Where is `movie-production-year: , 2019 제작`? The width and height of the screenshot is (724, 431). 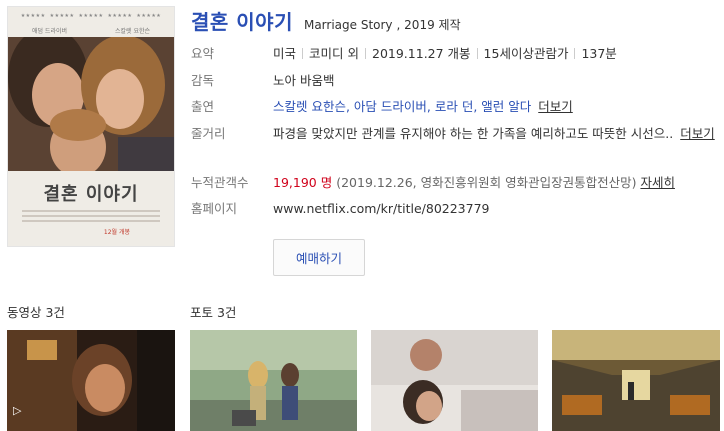 movie-production-year: , 2019 제작 is located at coordinates (428, 25).